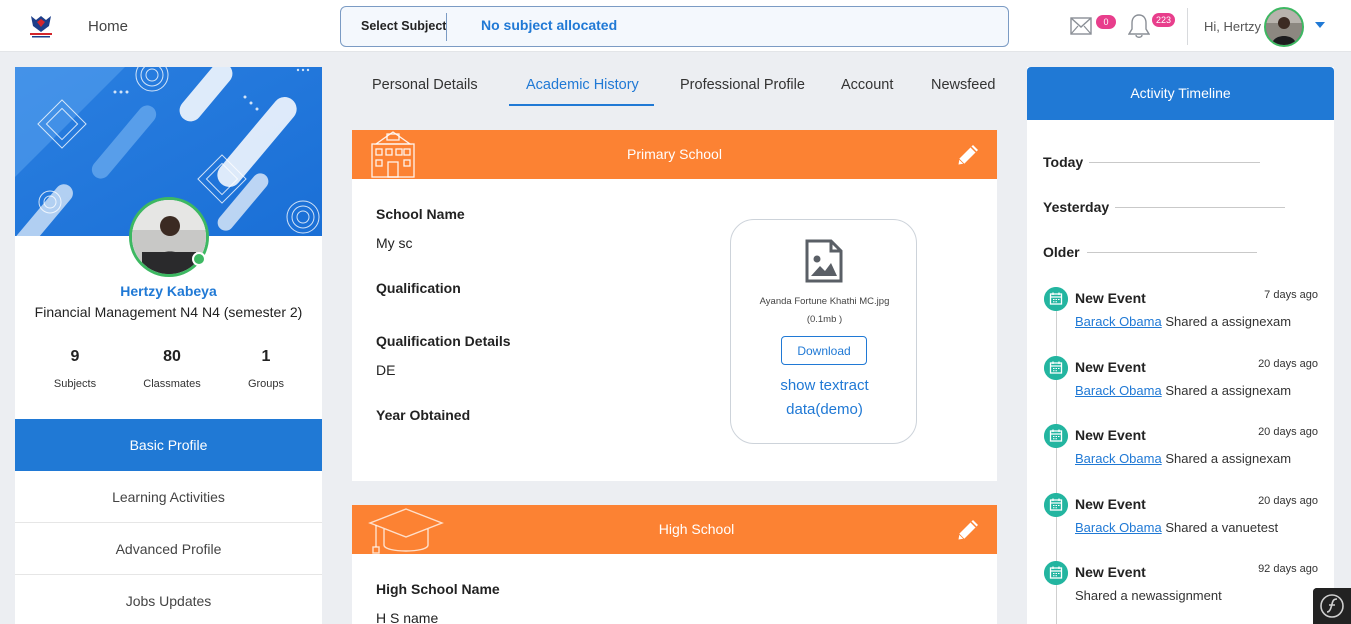  I want to click on activity-timeline-header: Activity Timeline, so click(1180, 93).